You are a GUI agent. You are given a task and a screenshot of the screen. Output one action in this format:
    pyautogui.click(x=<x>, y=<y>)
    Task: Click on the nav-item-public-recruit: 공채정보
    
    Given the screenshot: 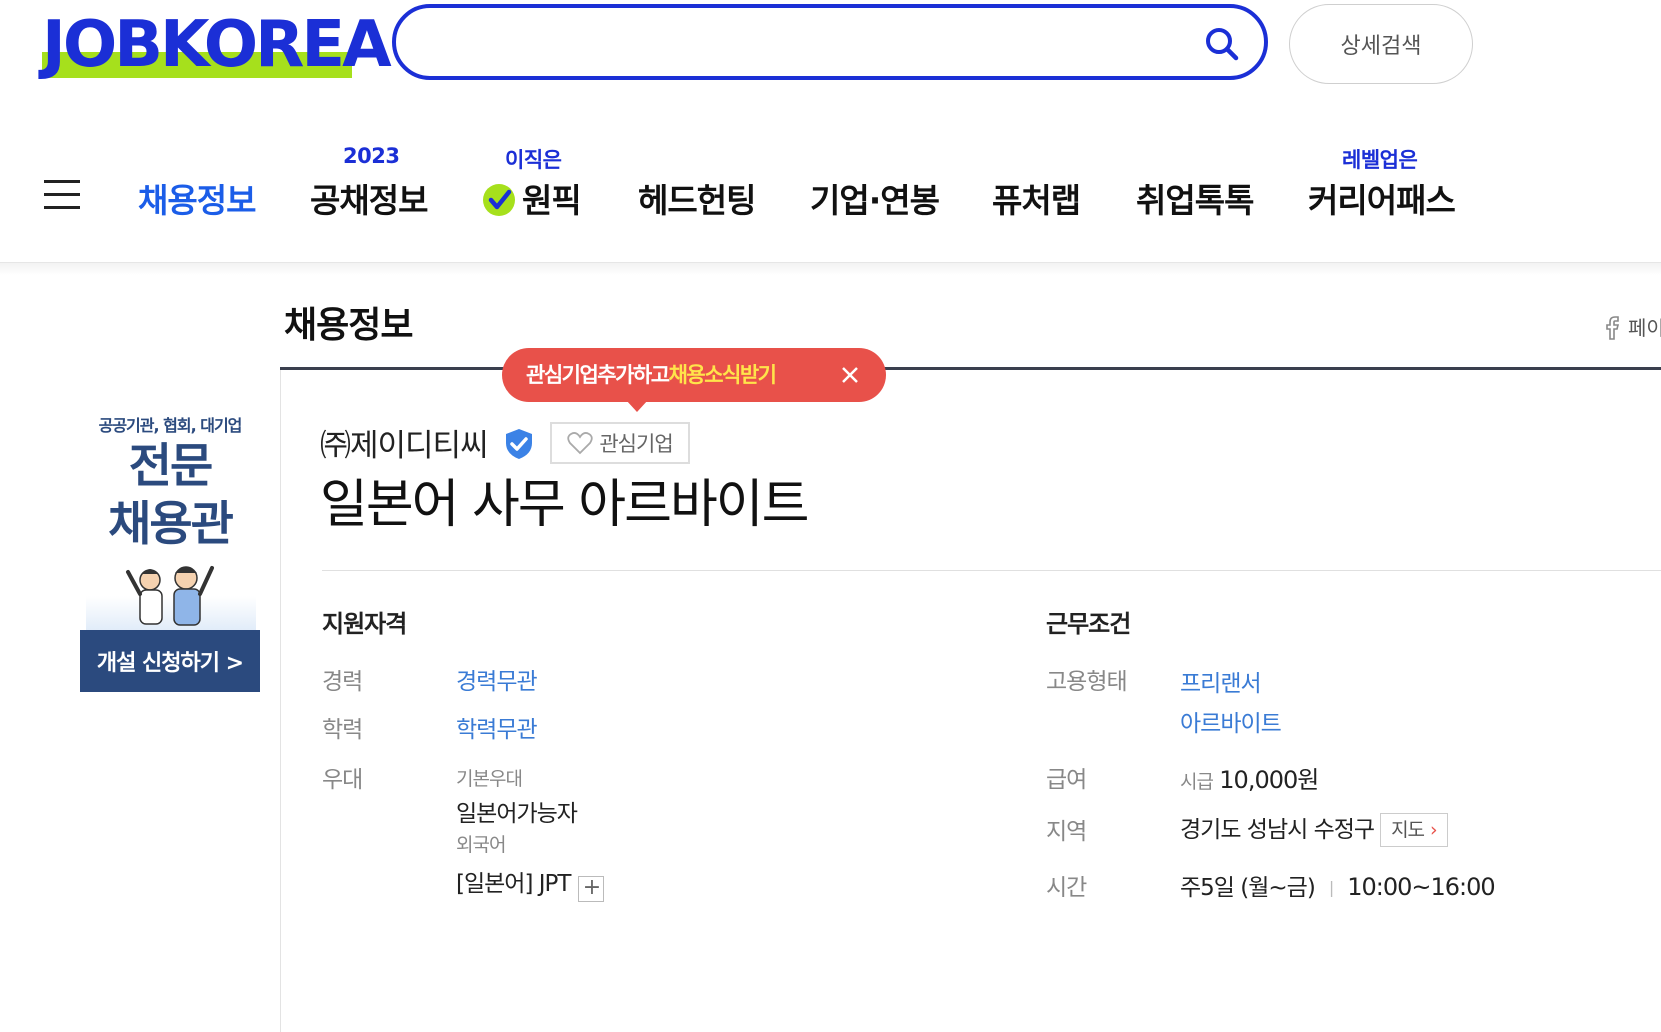 What is the action you would take?
    pyautogui.click(x=369, y=198)
    